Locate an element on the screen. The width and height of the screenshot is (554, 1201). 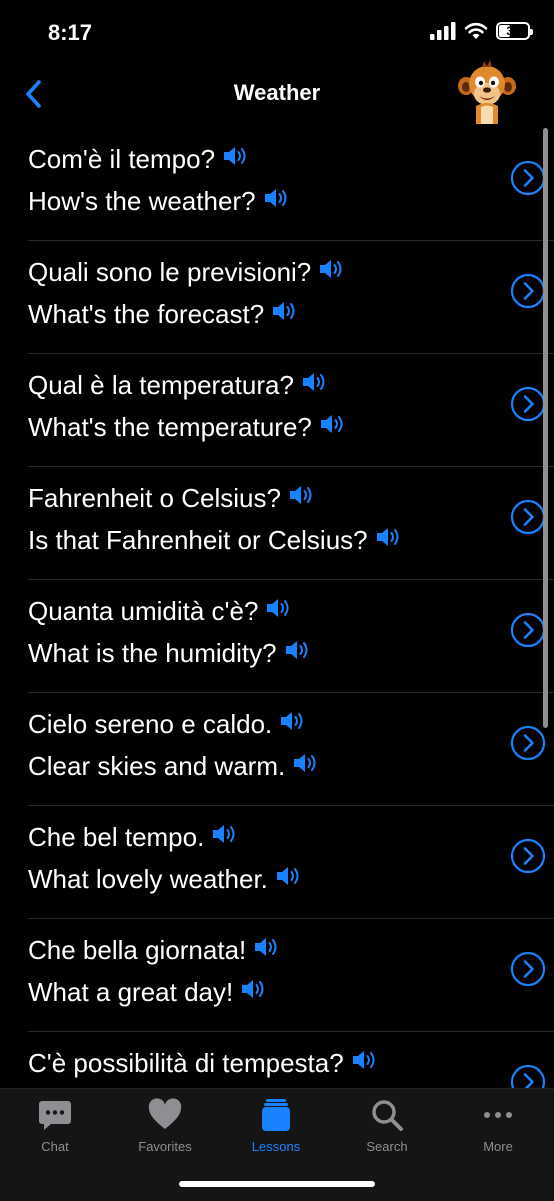
italian-line: Fahrenheit o Celsius? is located at coordinates (171, 498).